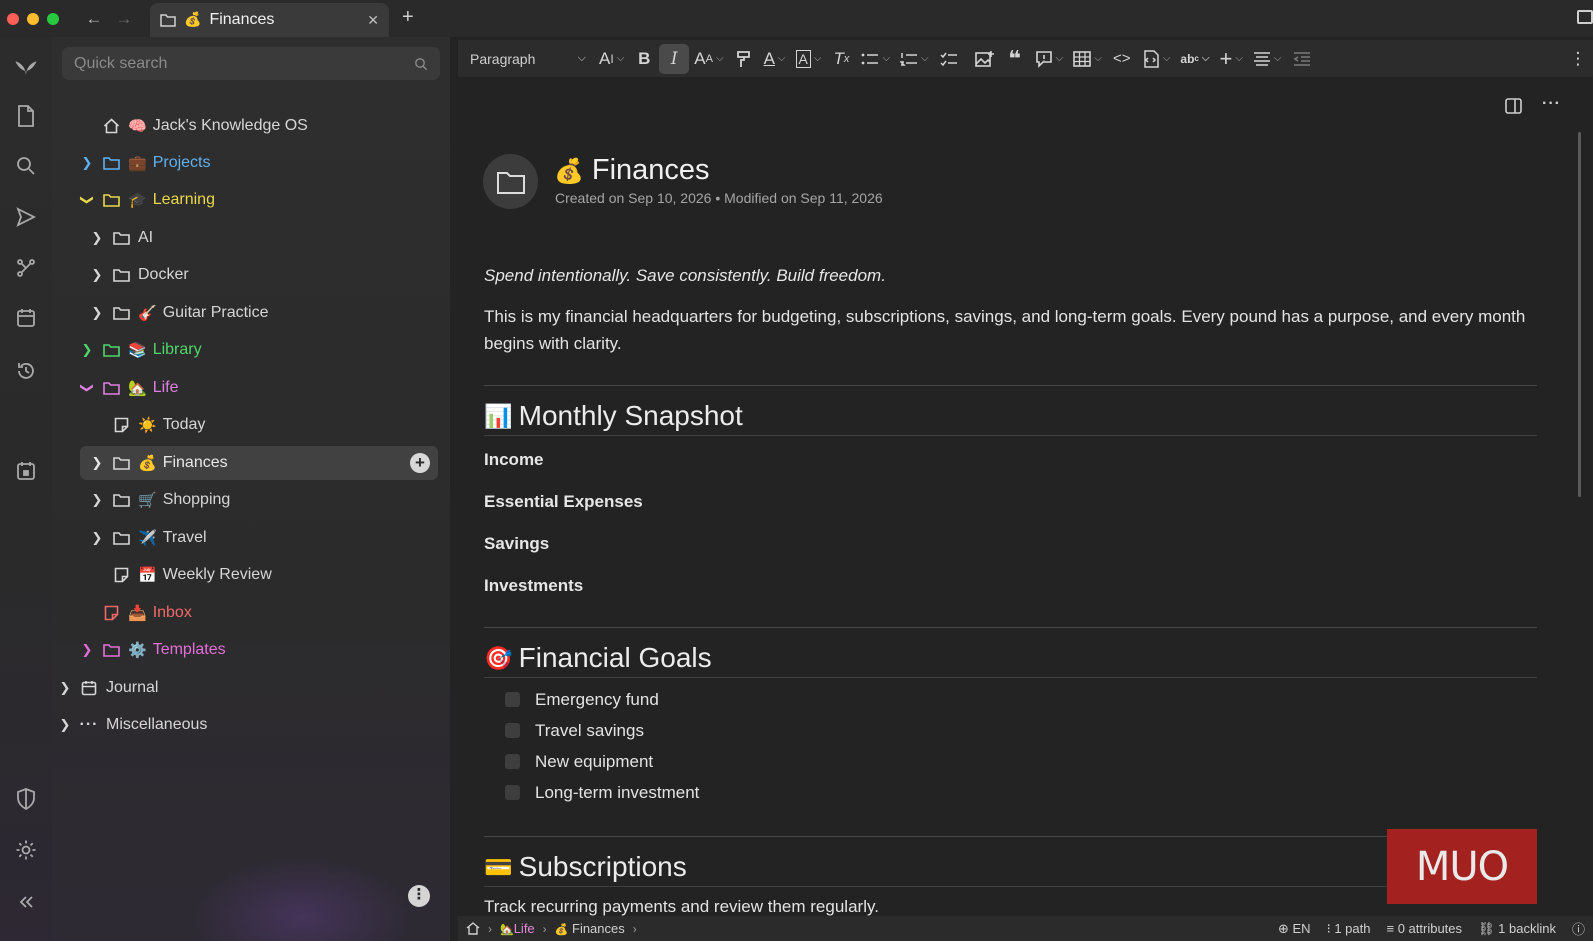 This screenshot has width=1593, height=941. What do you see at coordinates (33, 18) in the screenshot?
I see `minimize-window-button` at bounding box center [33, 18].